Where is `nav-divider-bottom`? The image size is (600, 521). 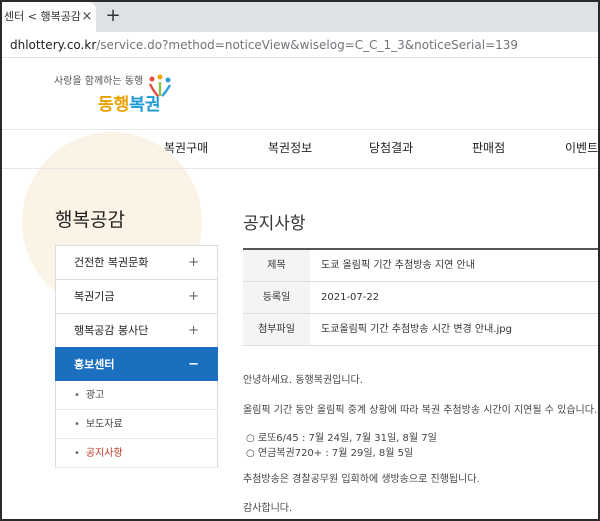
nav-divider-bottom is located at coordinates (300, 168).